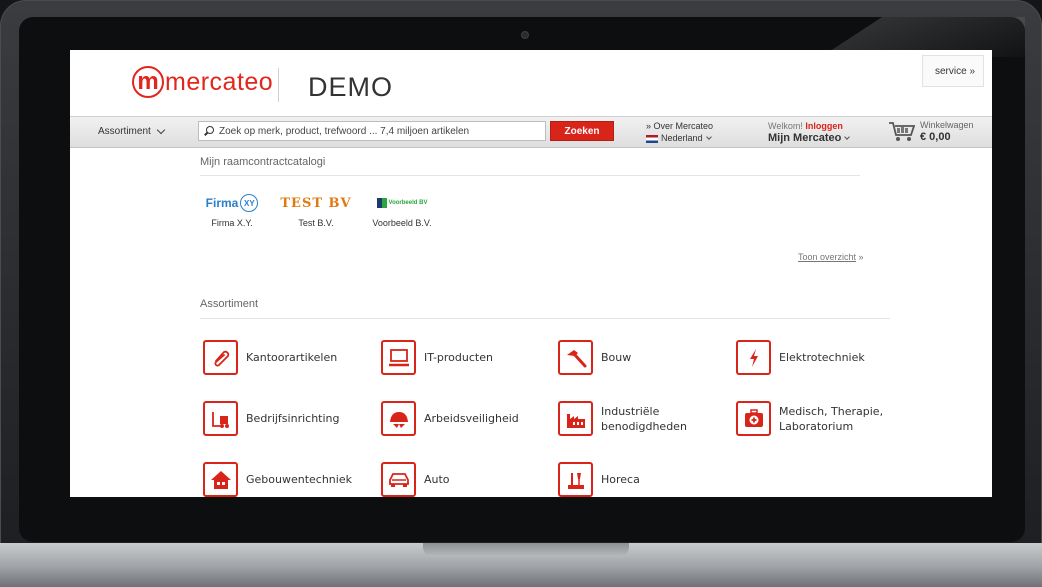 Image resolution: width=1042 pixels, height=587 pixels. What do you see at coordinates (753, 357) in the screenshot?
I see `lightning-icon` at bounding box center [753, 357].